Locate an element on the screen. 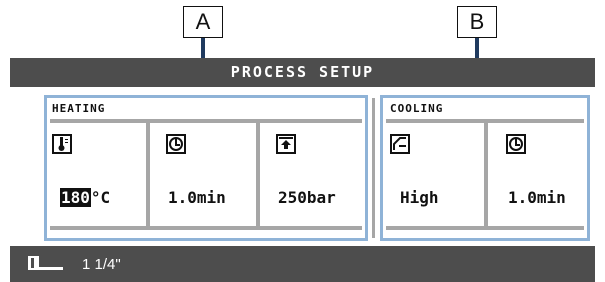 This screenshot has width=605, height=282. group-separator is located at coordinates (373, 168).